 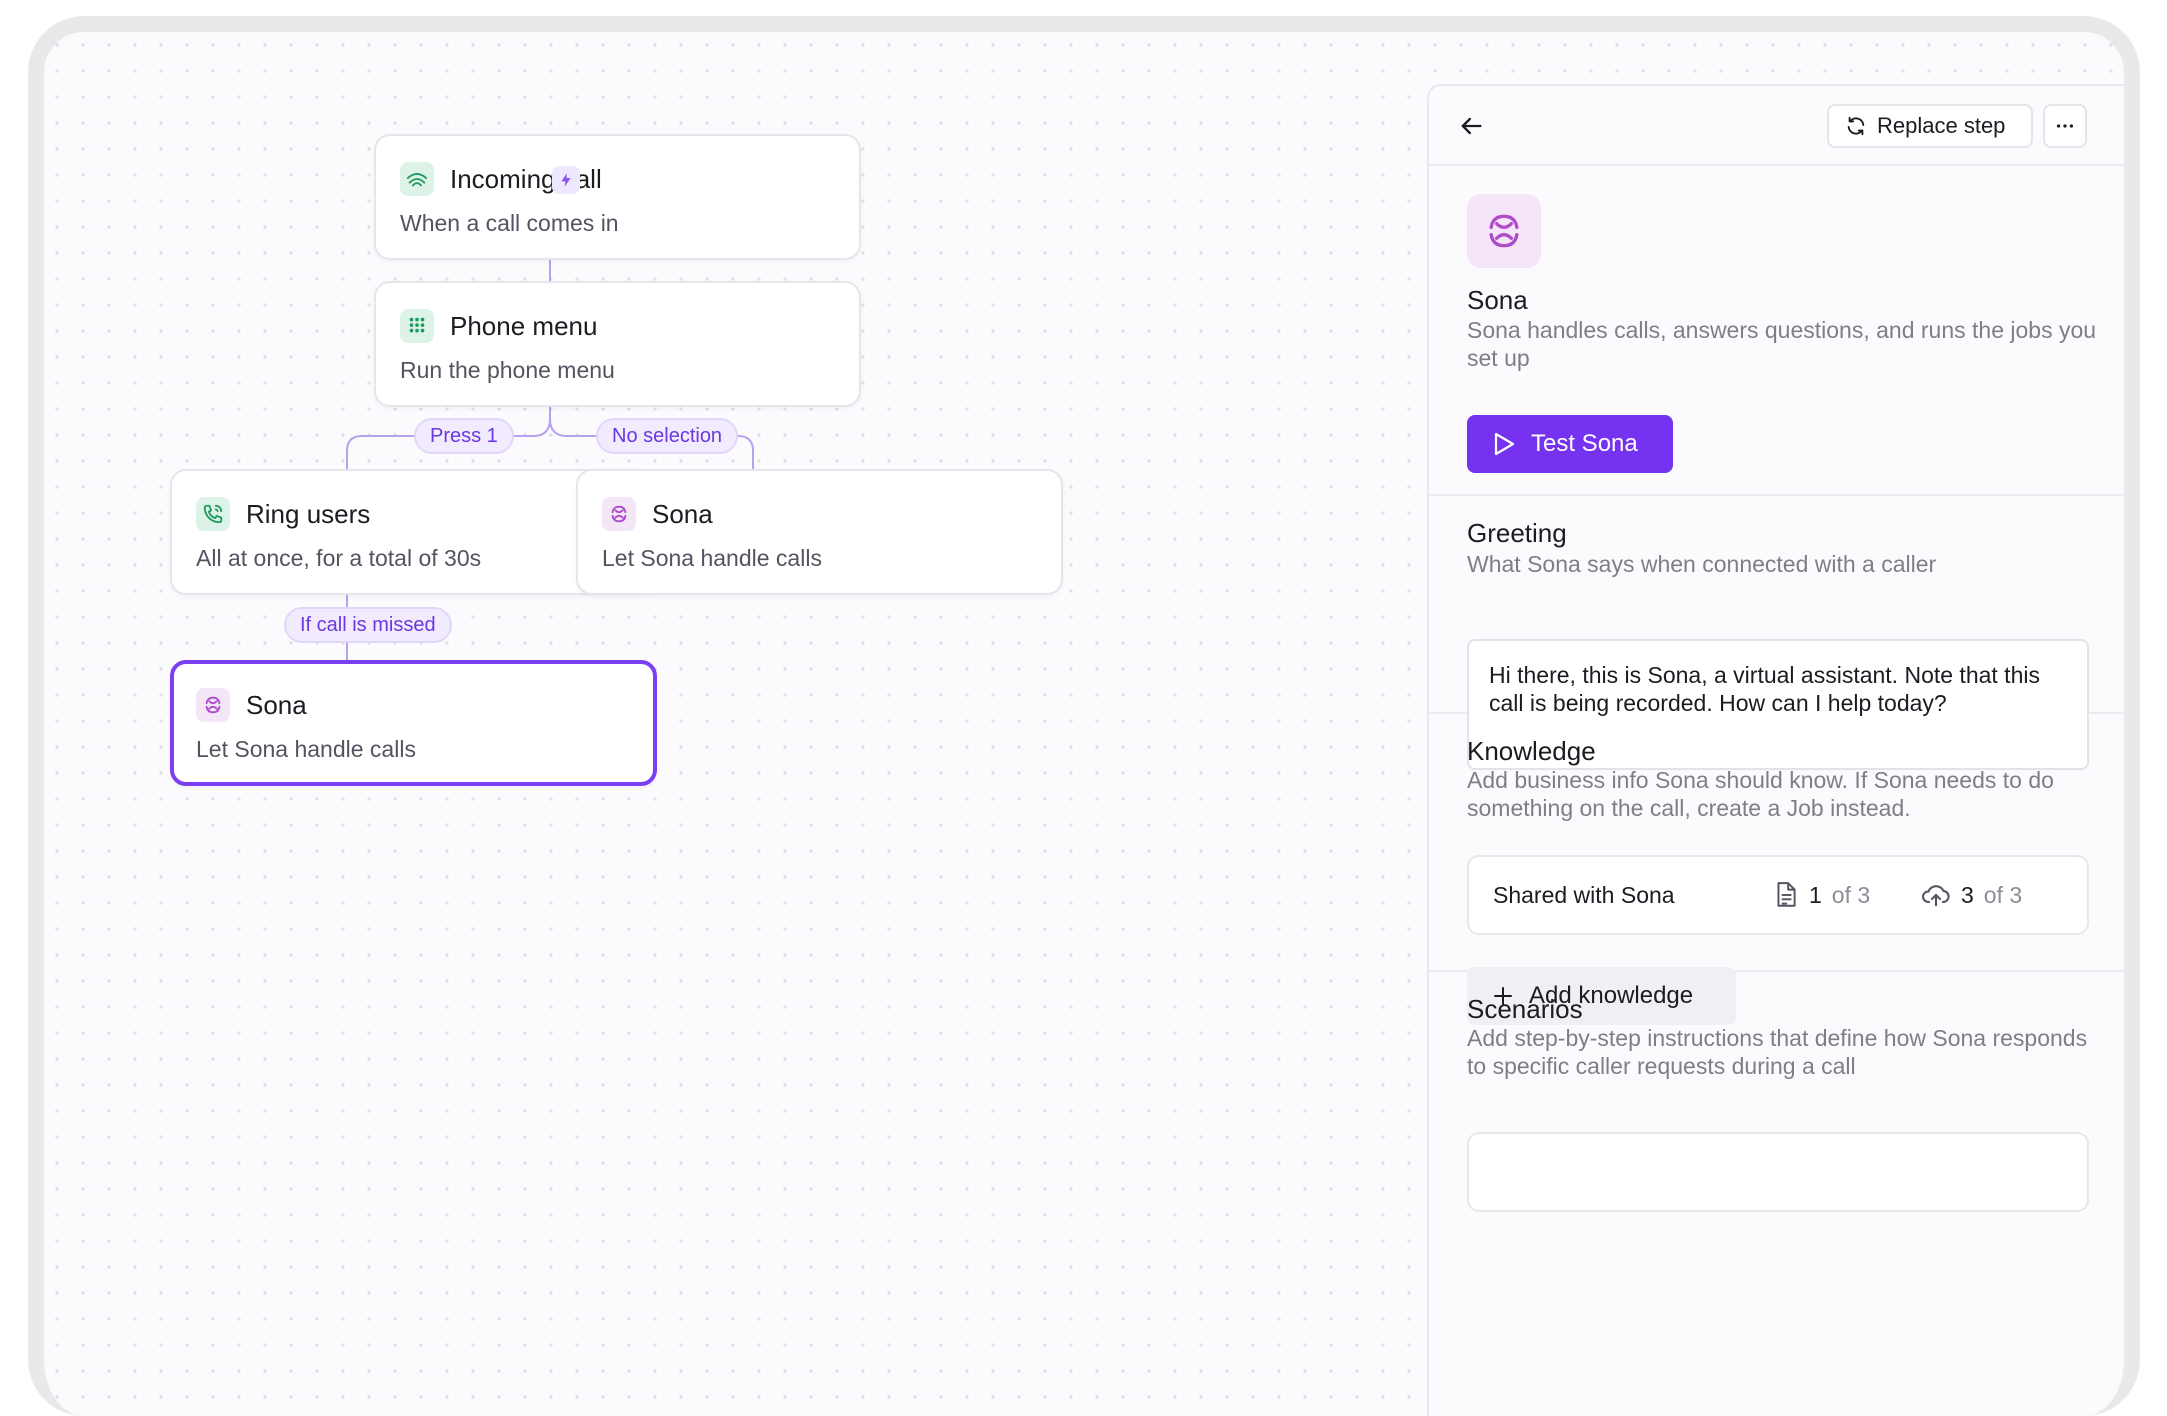 What do you see at coordinates (819, 532) in the screenshot?
I see `node-sona-no-selection: Sona Let Sona handle calls` at bounding box center [819, 532].